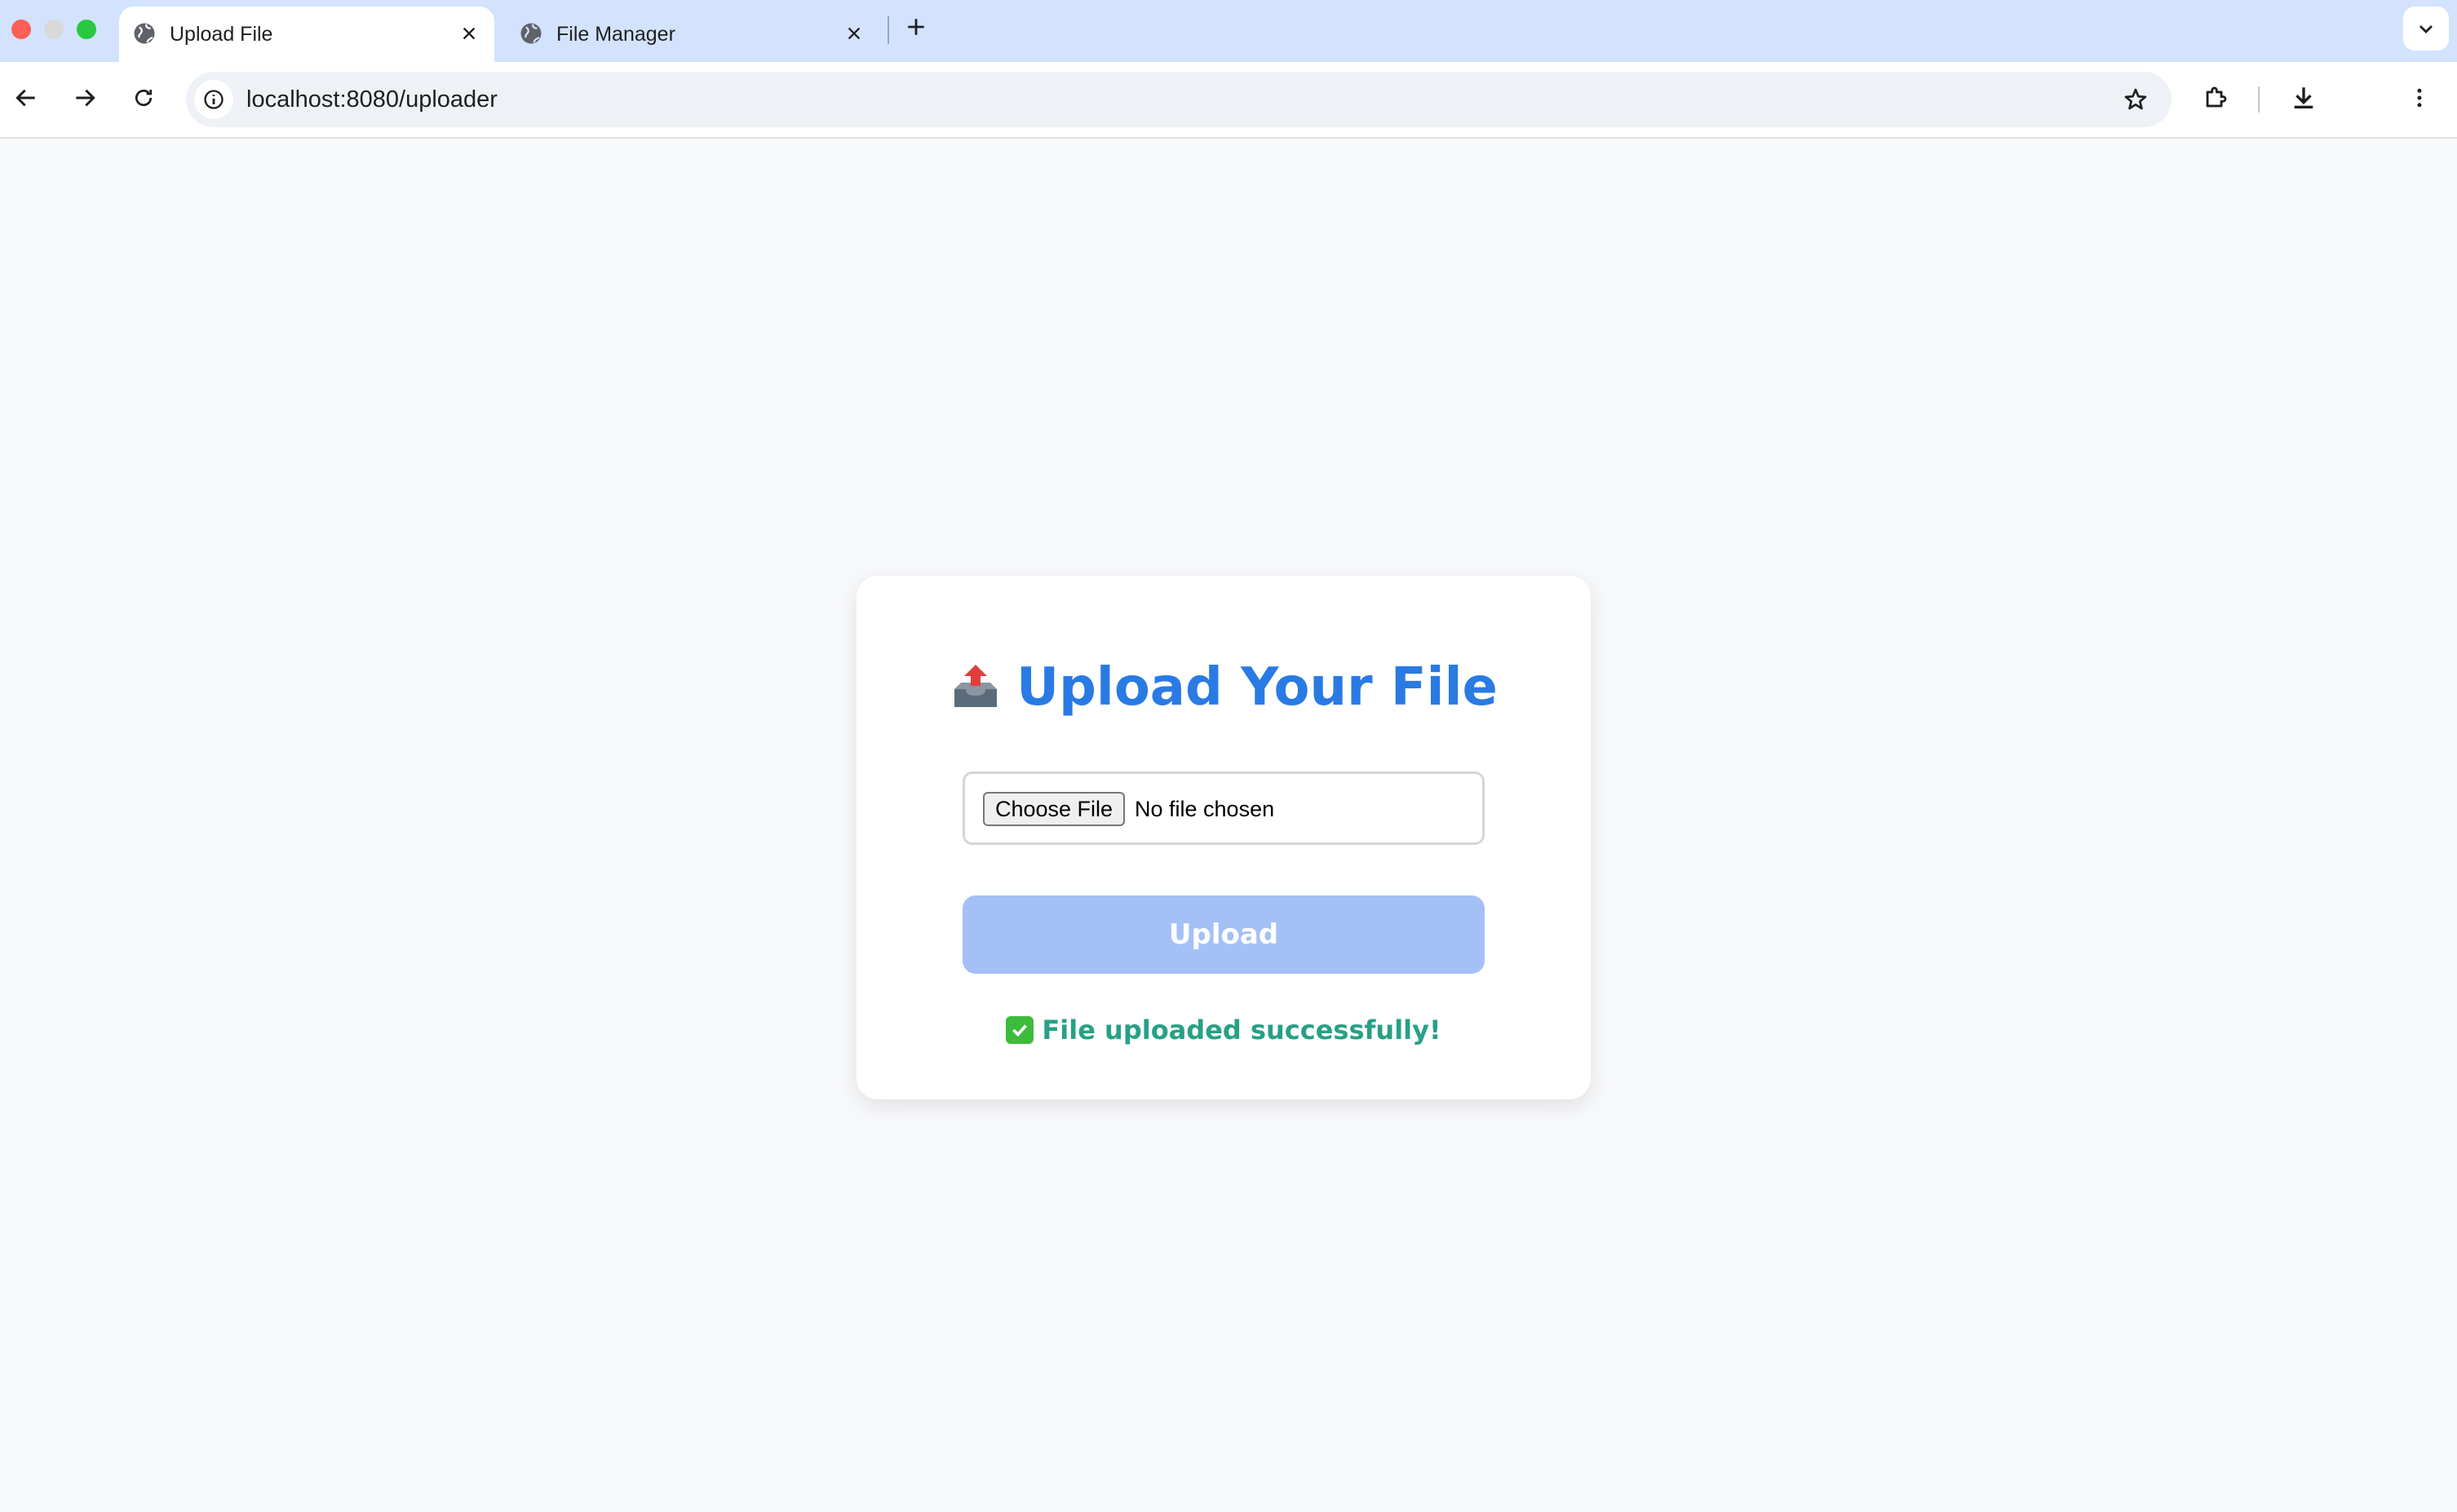 The image size is (2457, 1512). I want to click on plus-icon, so click(916, 27).